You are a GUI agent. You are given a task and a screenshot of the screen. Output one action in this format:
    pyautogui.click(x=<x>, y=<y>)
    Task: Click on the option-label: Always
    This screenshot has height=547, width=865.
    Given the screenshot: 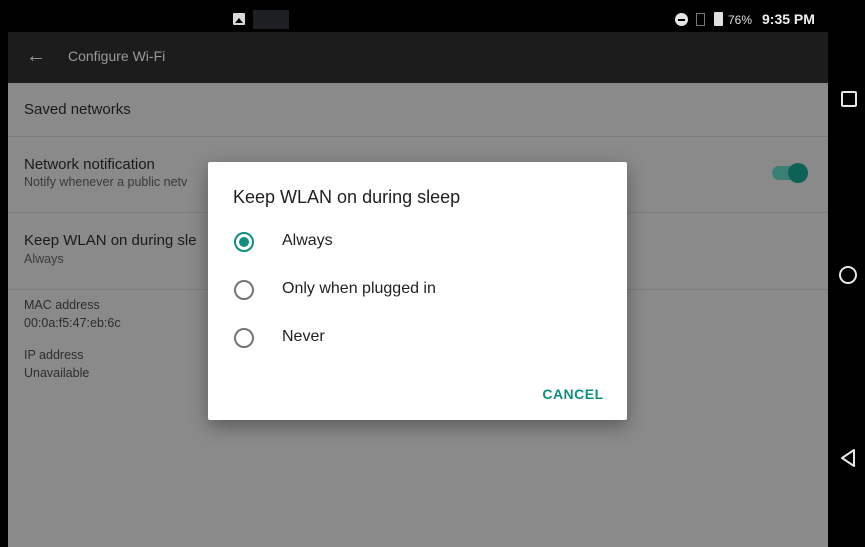 What is the action you would take?
    pyautogui.click(x=307, y=240)
    